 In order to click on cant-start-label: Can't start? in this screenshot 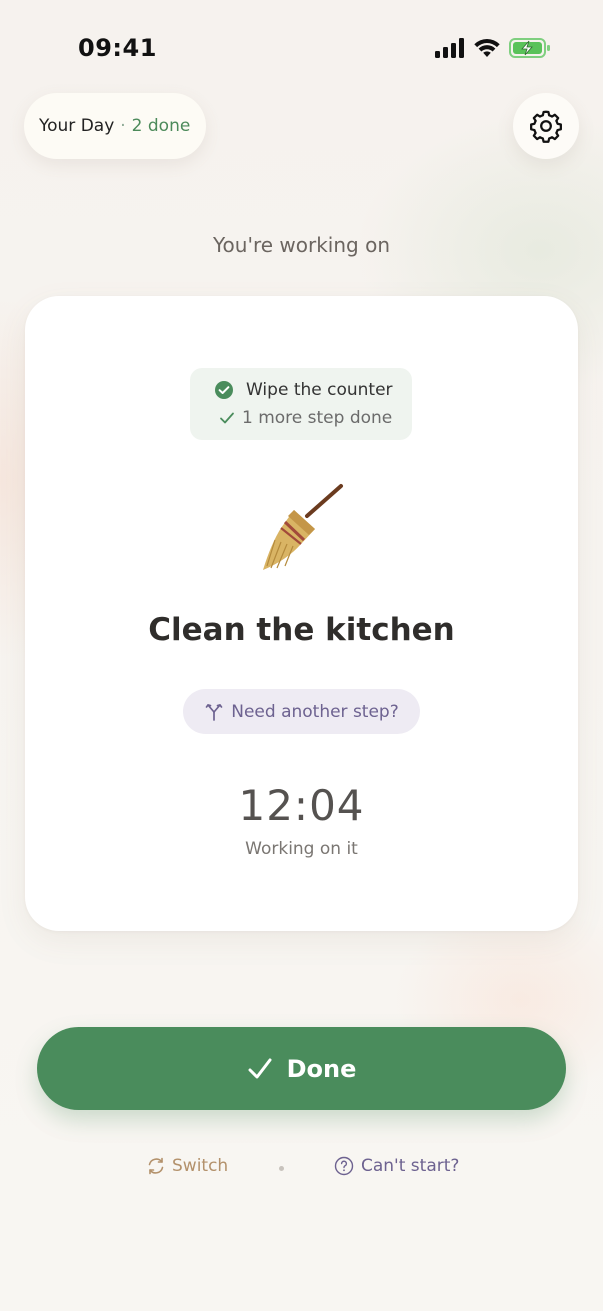, I will do `click(410, 1166)`.